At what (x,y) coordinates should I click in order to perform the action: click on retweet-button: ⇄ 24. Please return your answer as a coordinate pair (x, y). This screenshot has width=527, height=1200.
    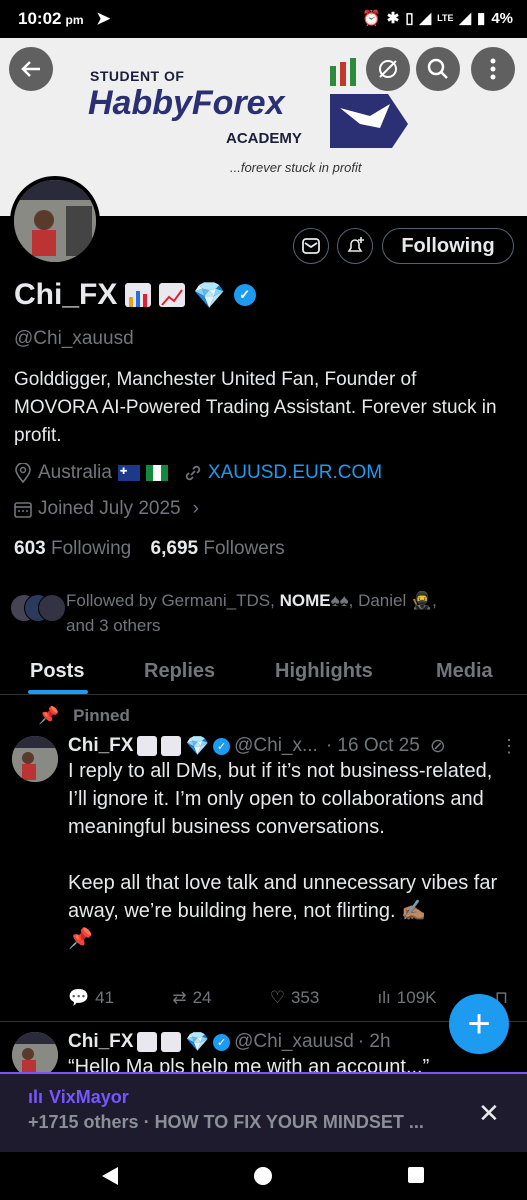
    Looking at the image, I should click on (191, 998).